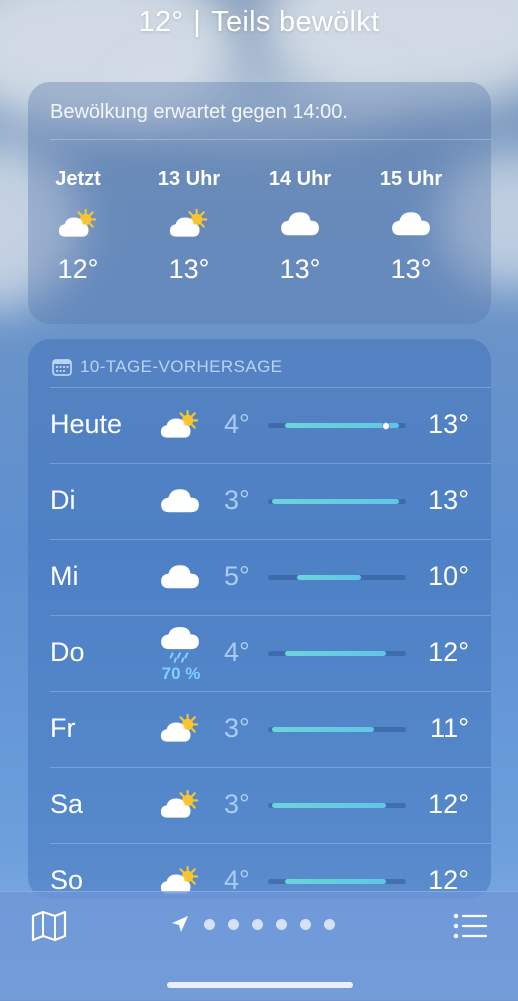 This screenshot has width=518, height=1001. I want to click on hour-label: 13 Uhr, so click(189, 179).